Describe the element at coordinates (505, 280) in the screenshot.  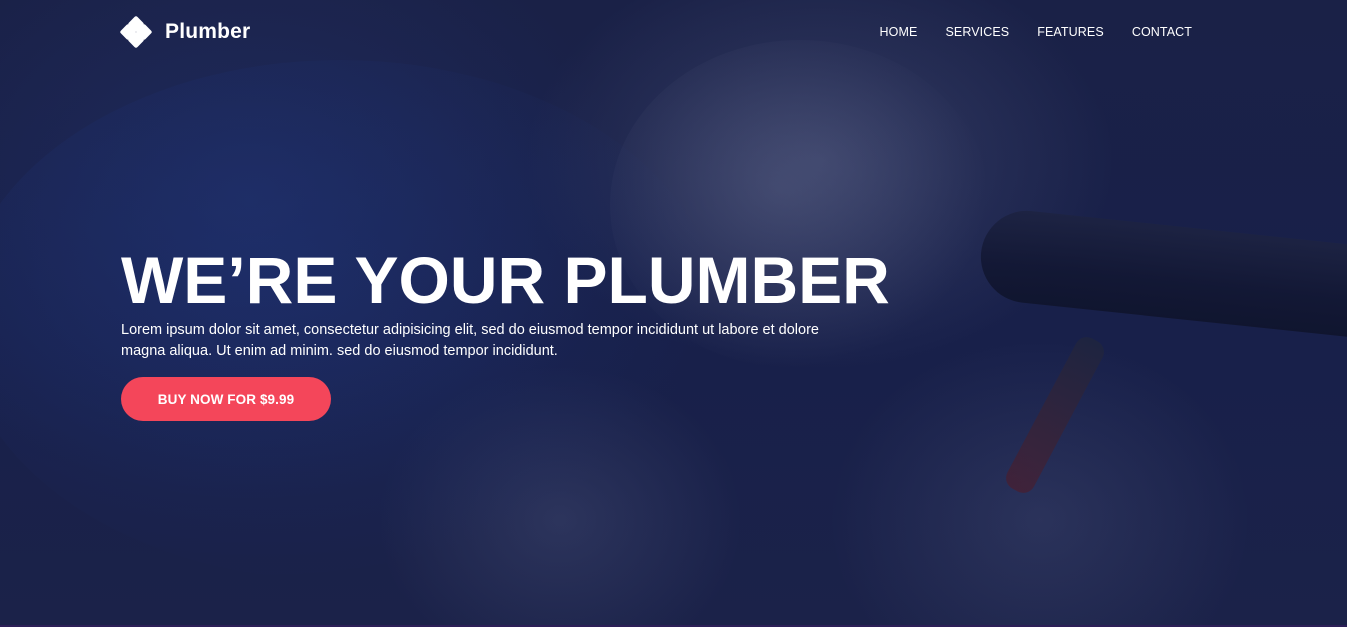
I see `hero-title: WE’RE YOUR PLUMBER` at that location.